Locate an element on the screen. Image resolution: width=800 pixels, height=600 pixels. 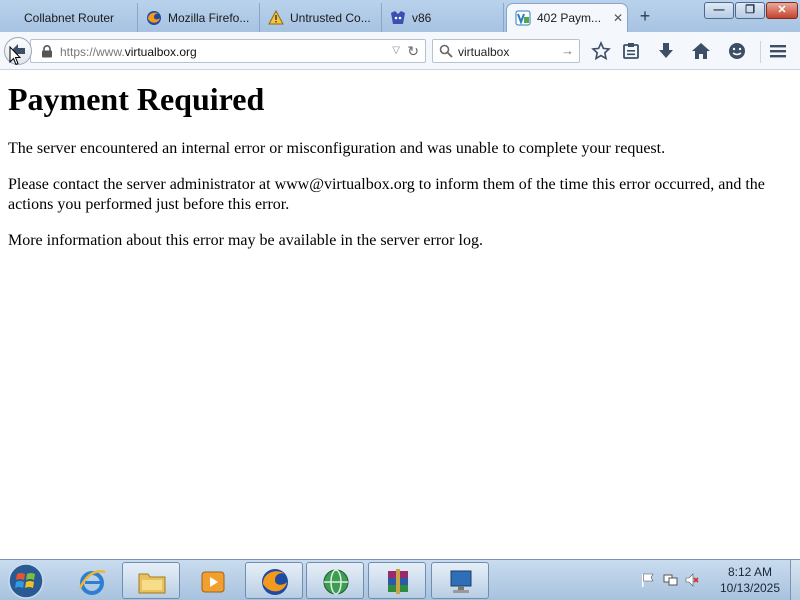
page-heading: Payment Required is located at coordinates (136, 99).